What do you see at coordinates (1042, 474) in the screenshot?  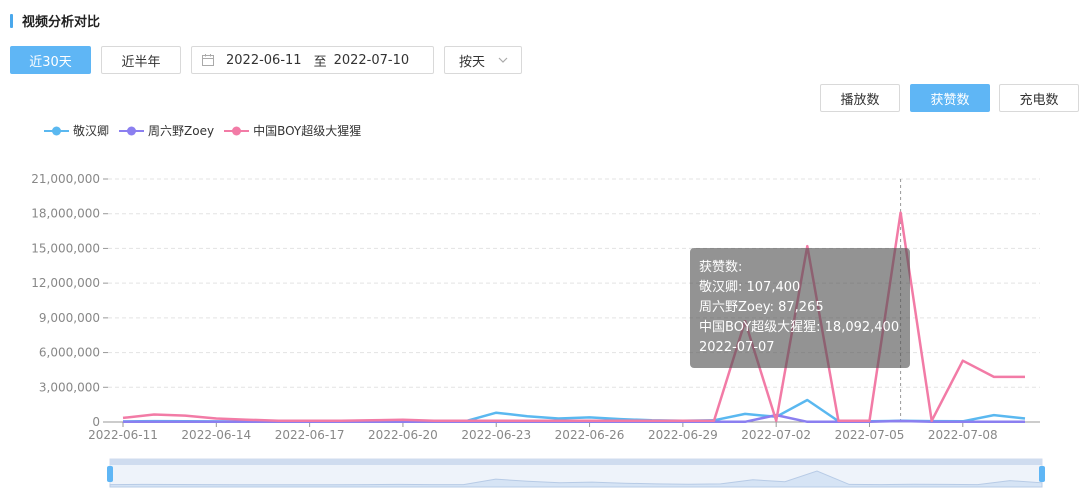 I see `zoom-handle-right` at bounding box center [1042, 474].